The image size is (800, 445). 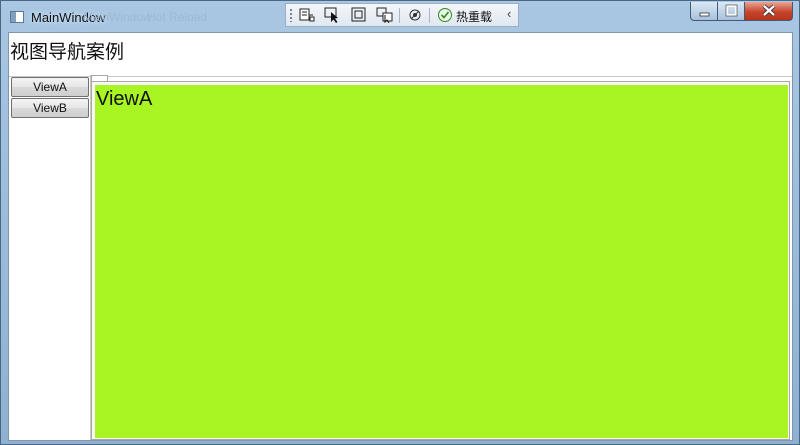 I want to click on collapse-toolbar-icon: ‹, so click(x=509, y=13).